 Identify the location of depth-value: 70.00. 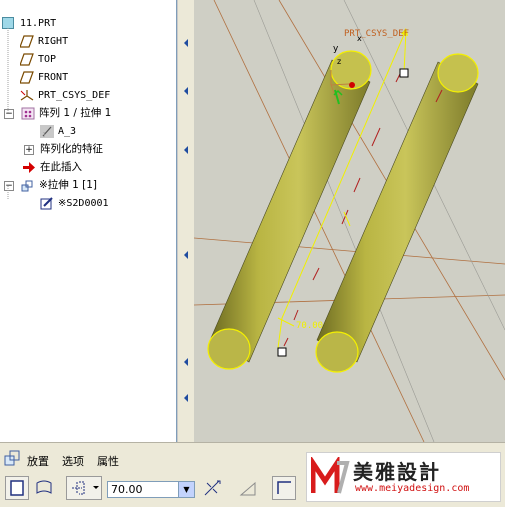
(127, 489).